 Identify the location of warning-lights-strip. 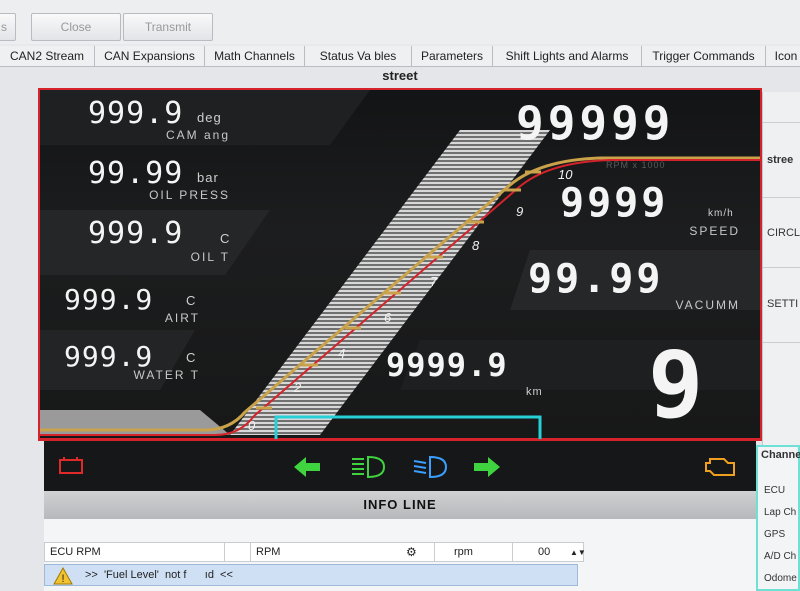
(400, 466).